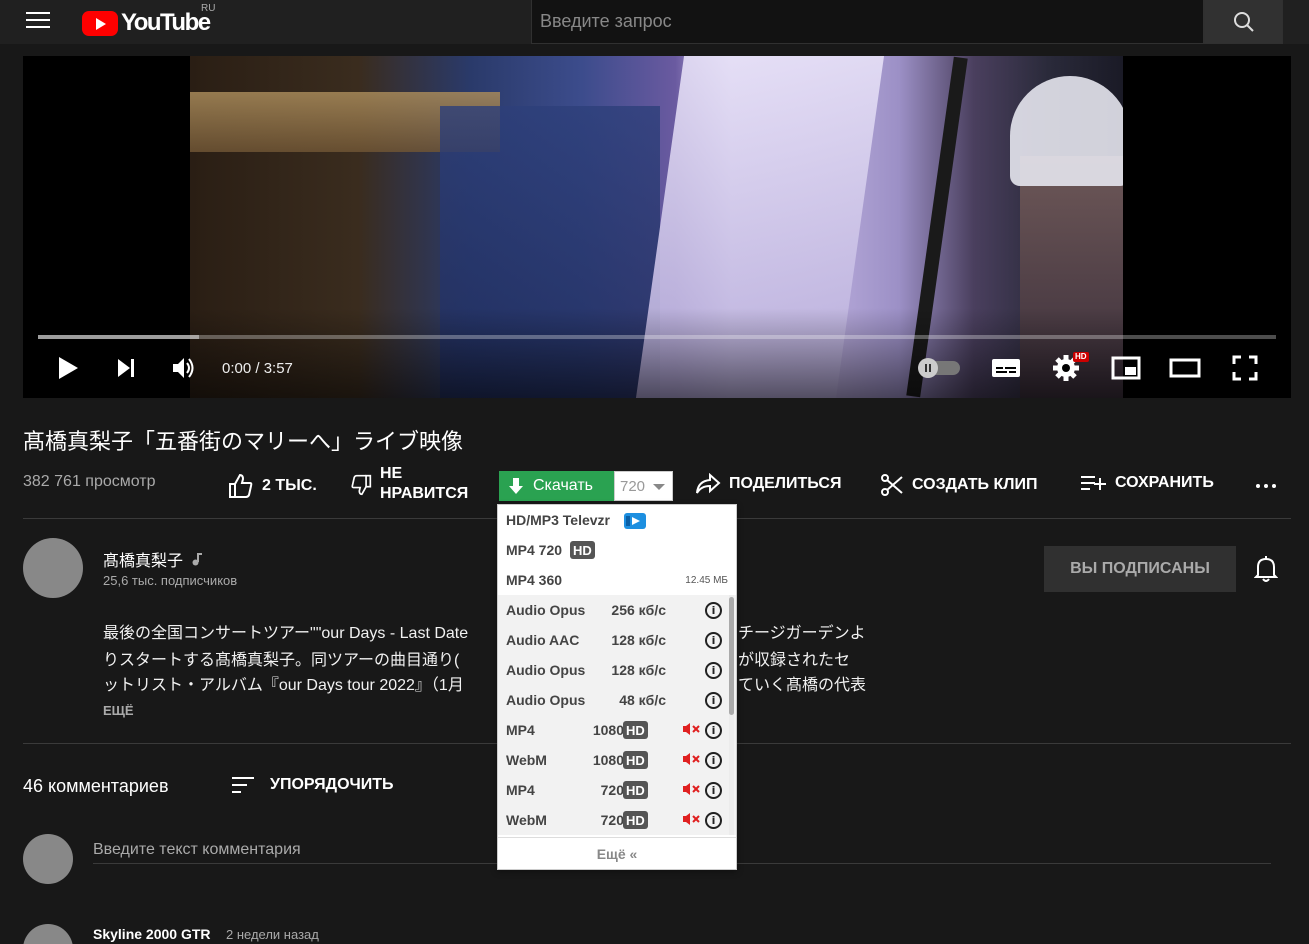 The image size is (1309, 944). Describe the element at coordinates (1093, 483) in the screenshot. I see `playlist-add-icon` at that location.